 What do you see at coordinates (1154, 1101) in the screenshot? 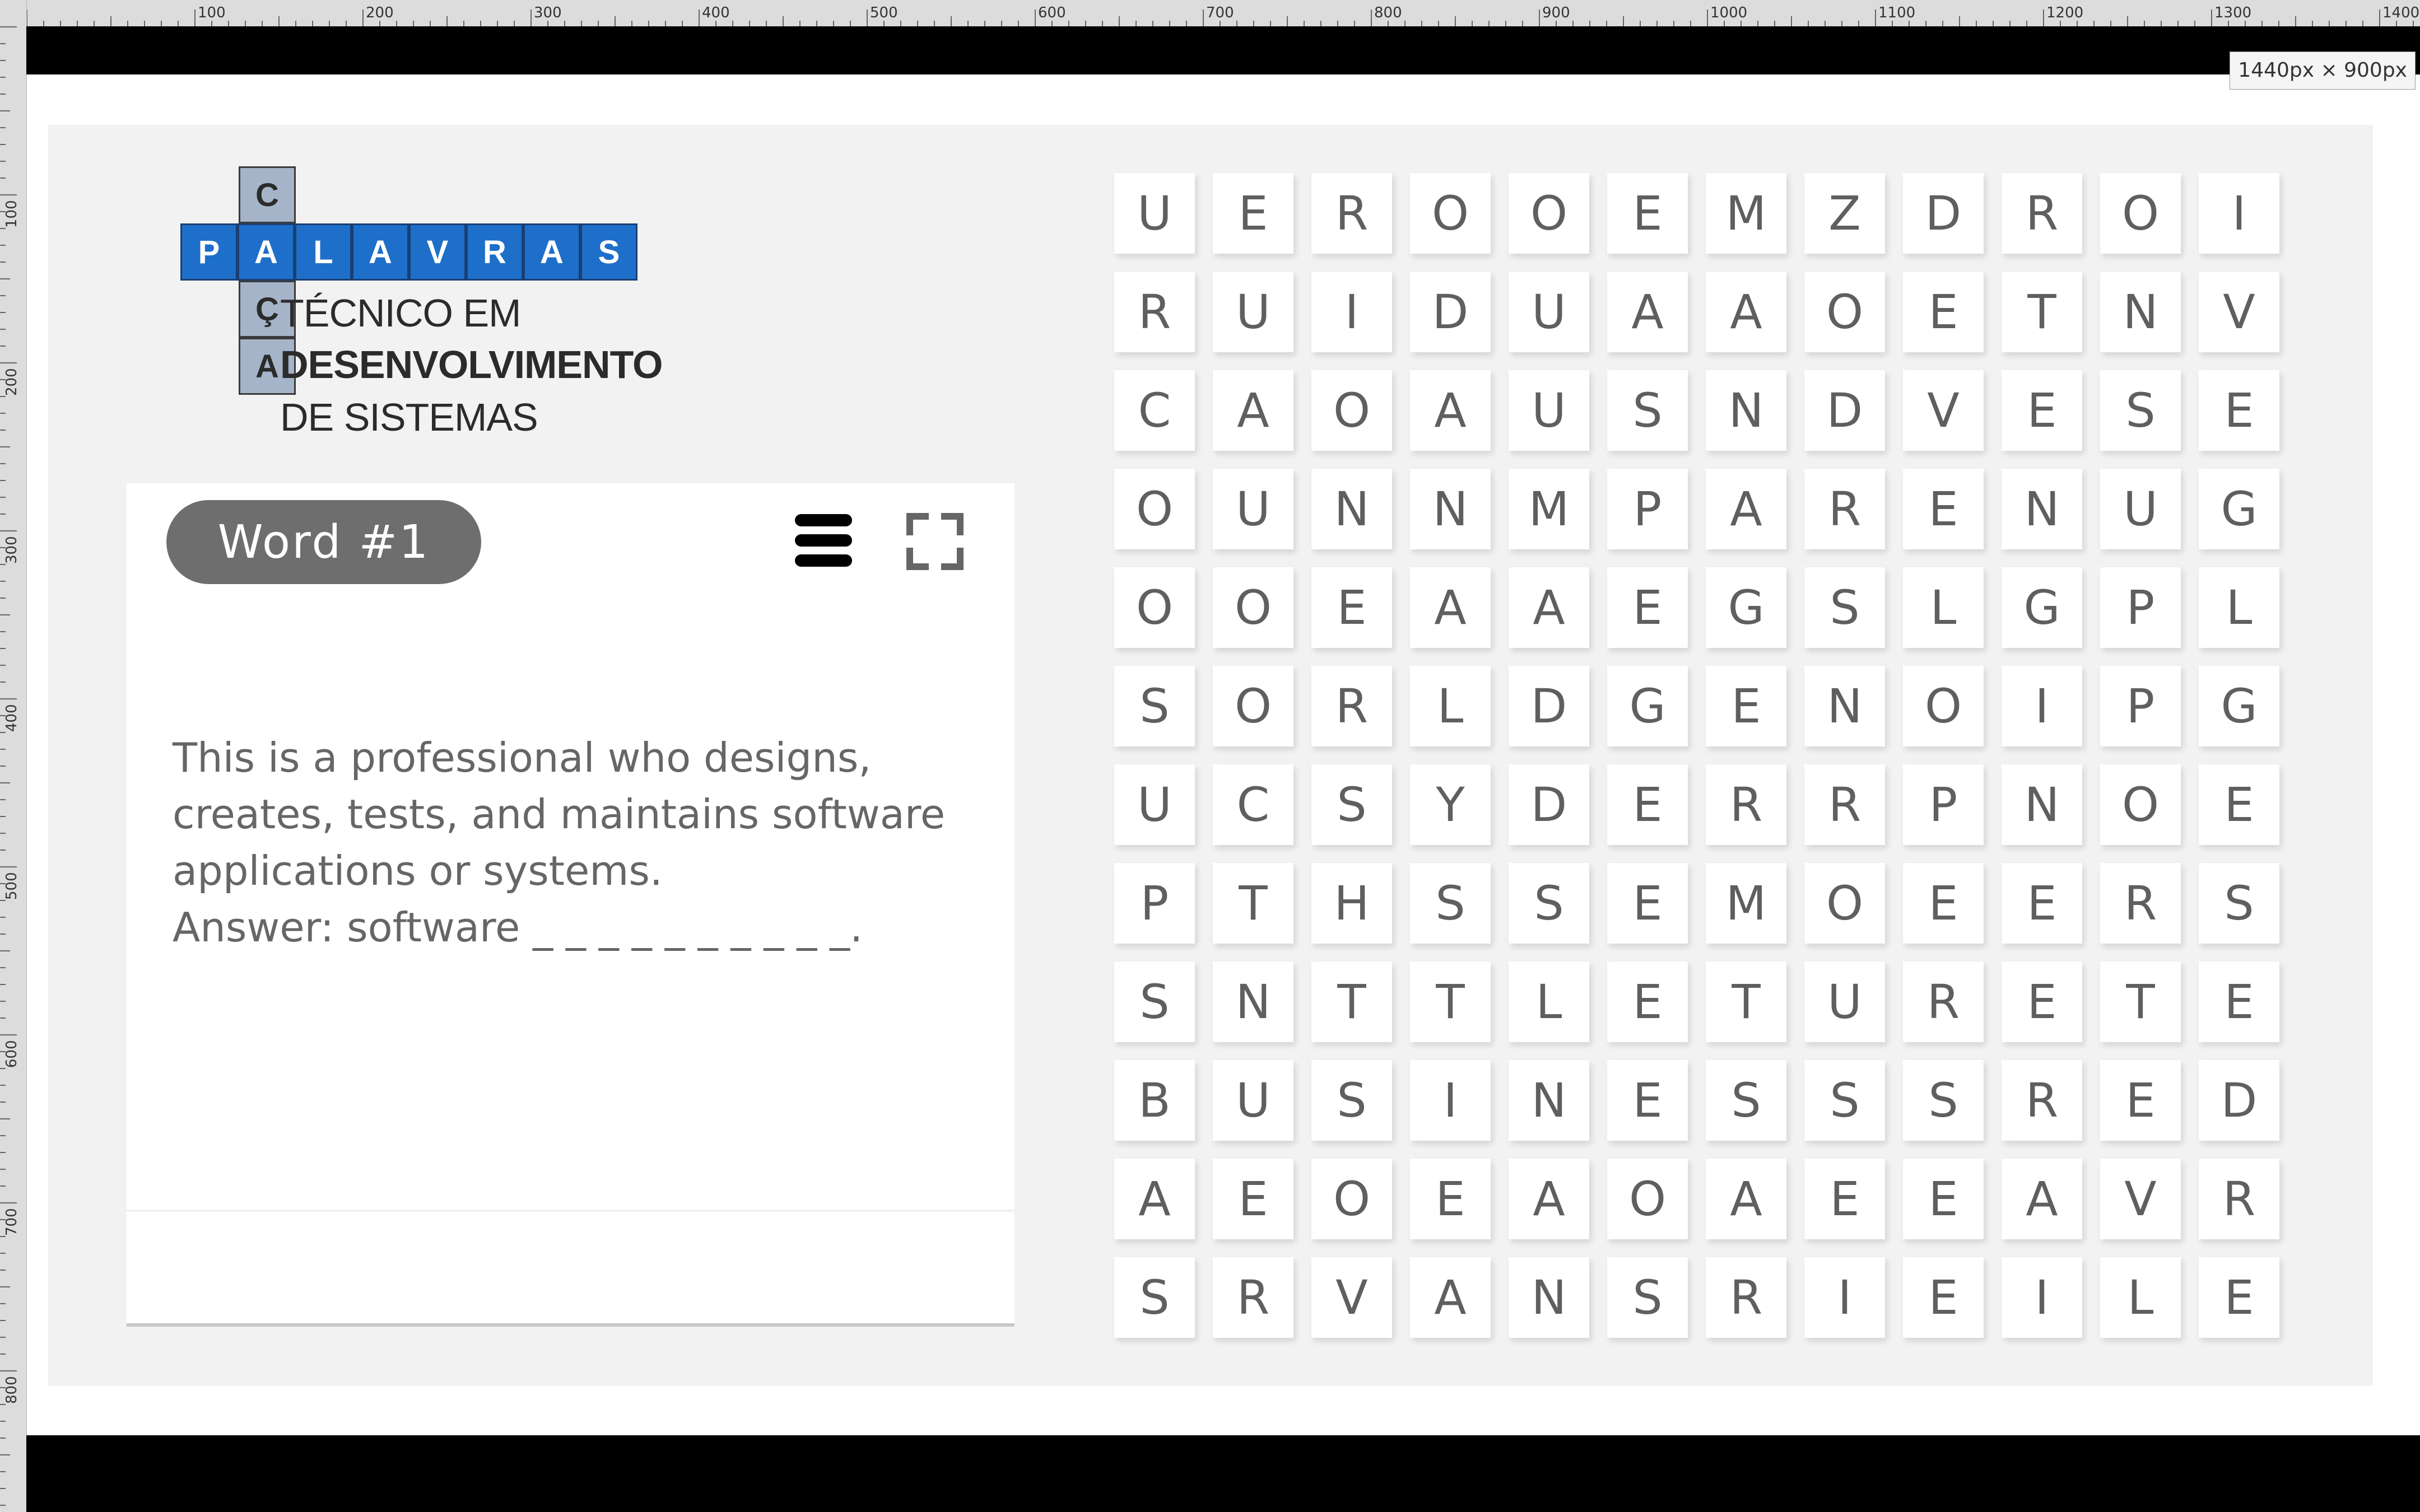
I see `grid-cell: B` at bounding box center [1154, 1101].